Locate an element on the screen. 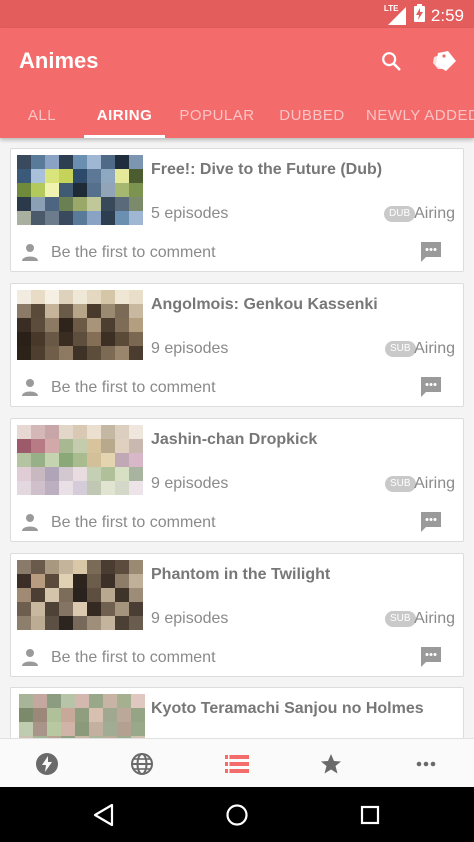  tab-dubbed: DUBBED is located at coordinates (312, 118).